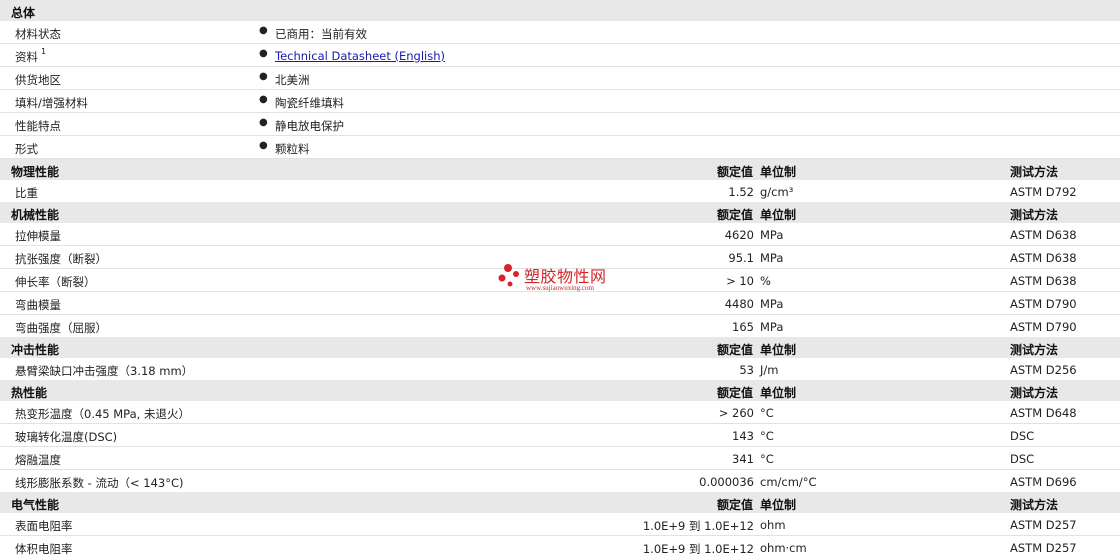  Describe the element at coordinates (309, 126) in the screenshot. I see `row-value: 静电放电保护` at that location.